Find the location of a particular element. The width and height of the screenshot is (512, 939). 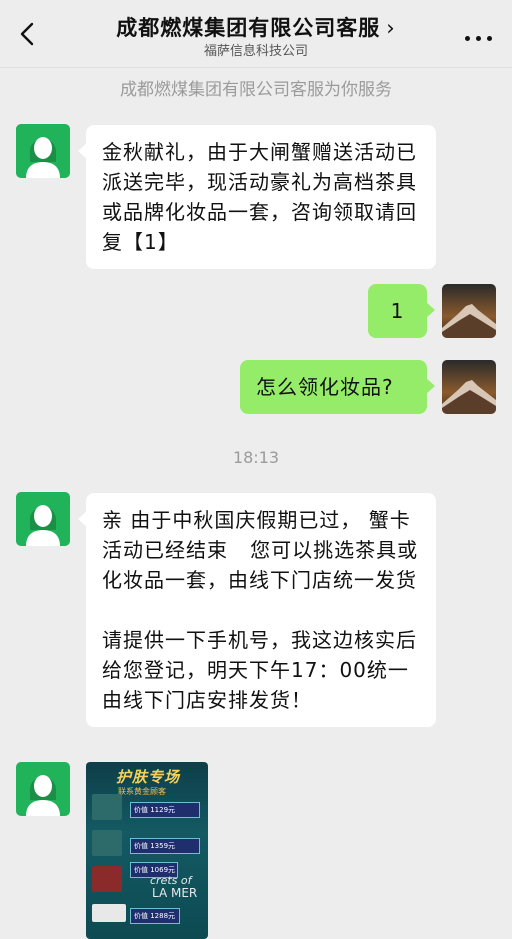

chevron-right-icon: › is located at coordinates (391, 28).